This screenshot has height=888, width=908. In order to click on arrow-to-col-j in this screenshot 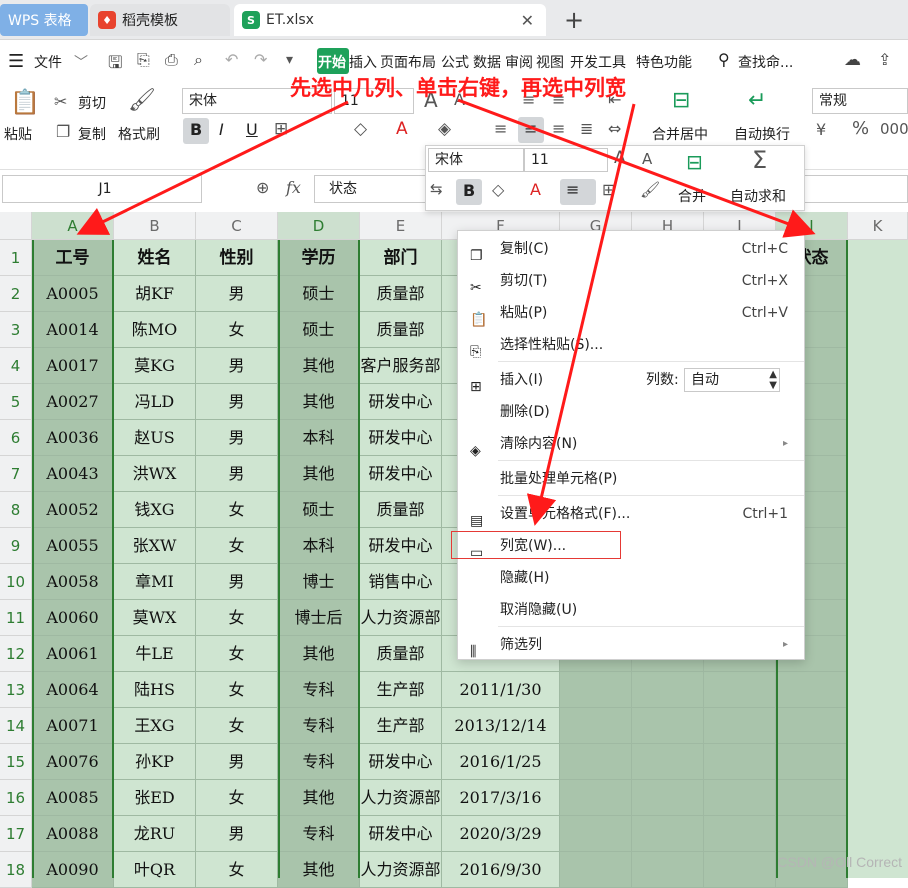, I will do `click(636, 168)`.